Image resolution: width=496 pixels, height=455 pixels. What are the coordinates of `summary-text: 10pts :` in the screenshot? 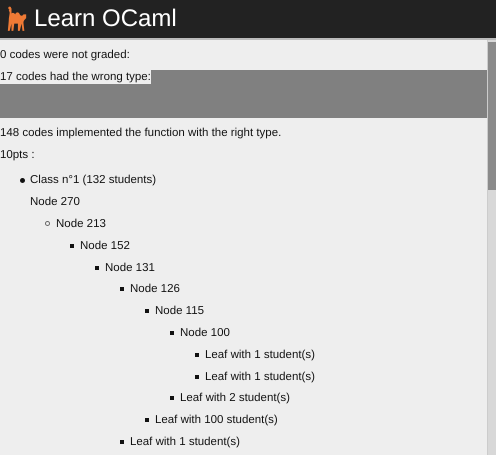 It's located at (17, 155).